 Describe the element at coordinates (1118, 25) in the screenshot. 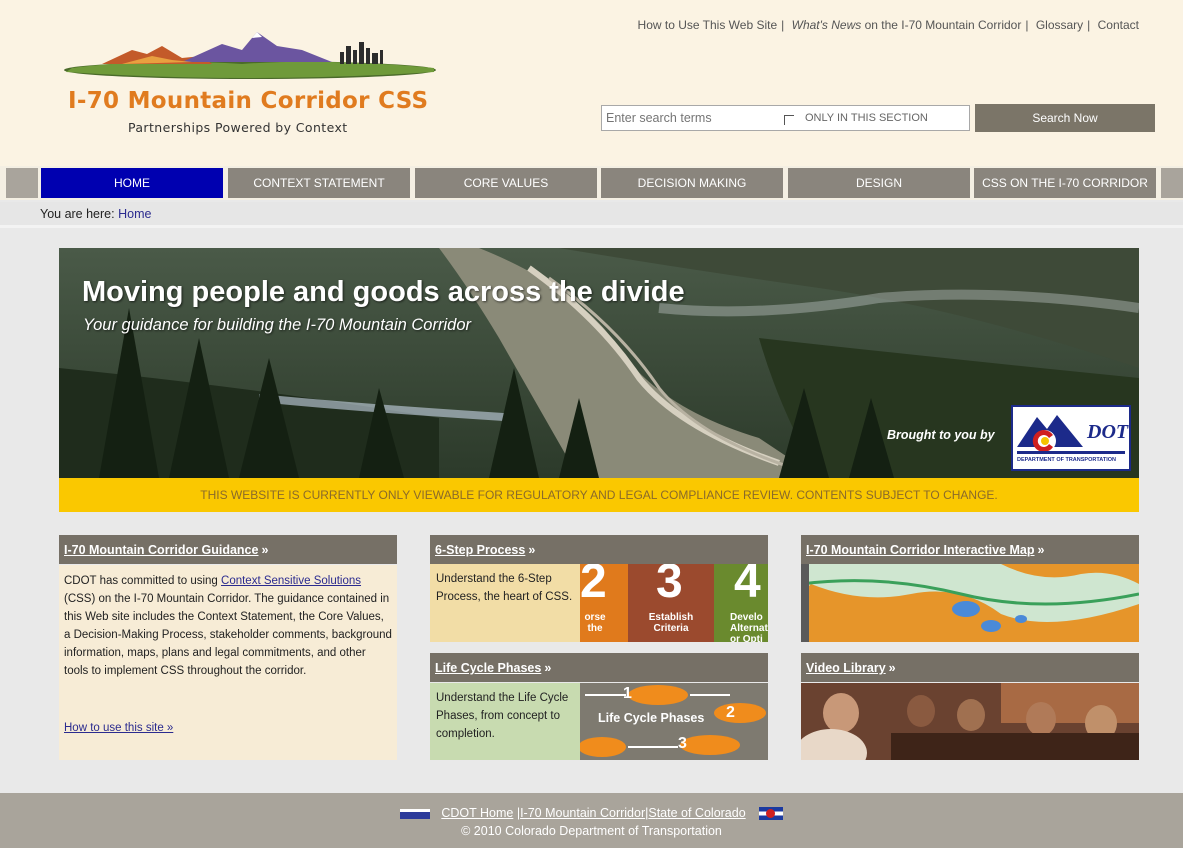

I see `contact-link: Contact` at that location.